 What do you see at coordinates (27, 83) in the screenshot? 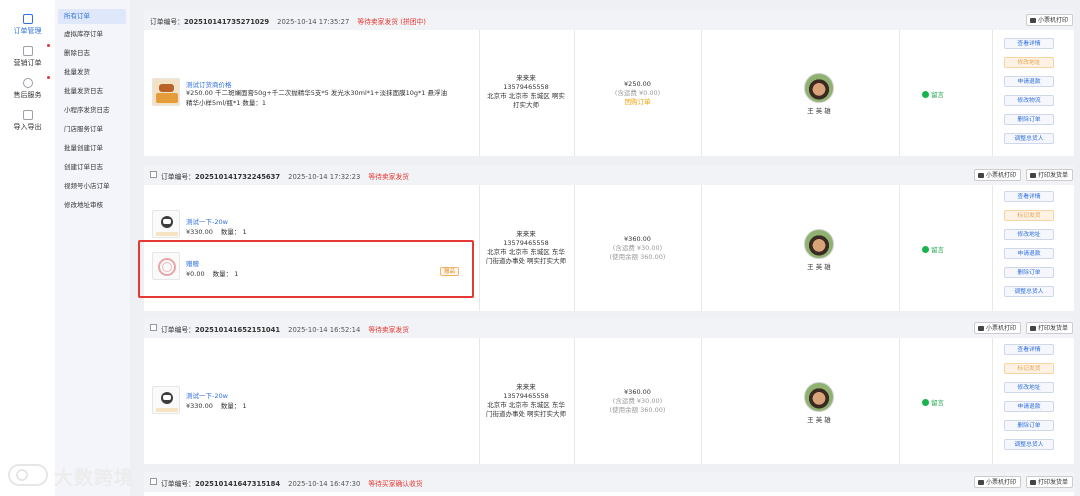
I see `after-sales-icon` at bounding box center [27, 83].